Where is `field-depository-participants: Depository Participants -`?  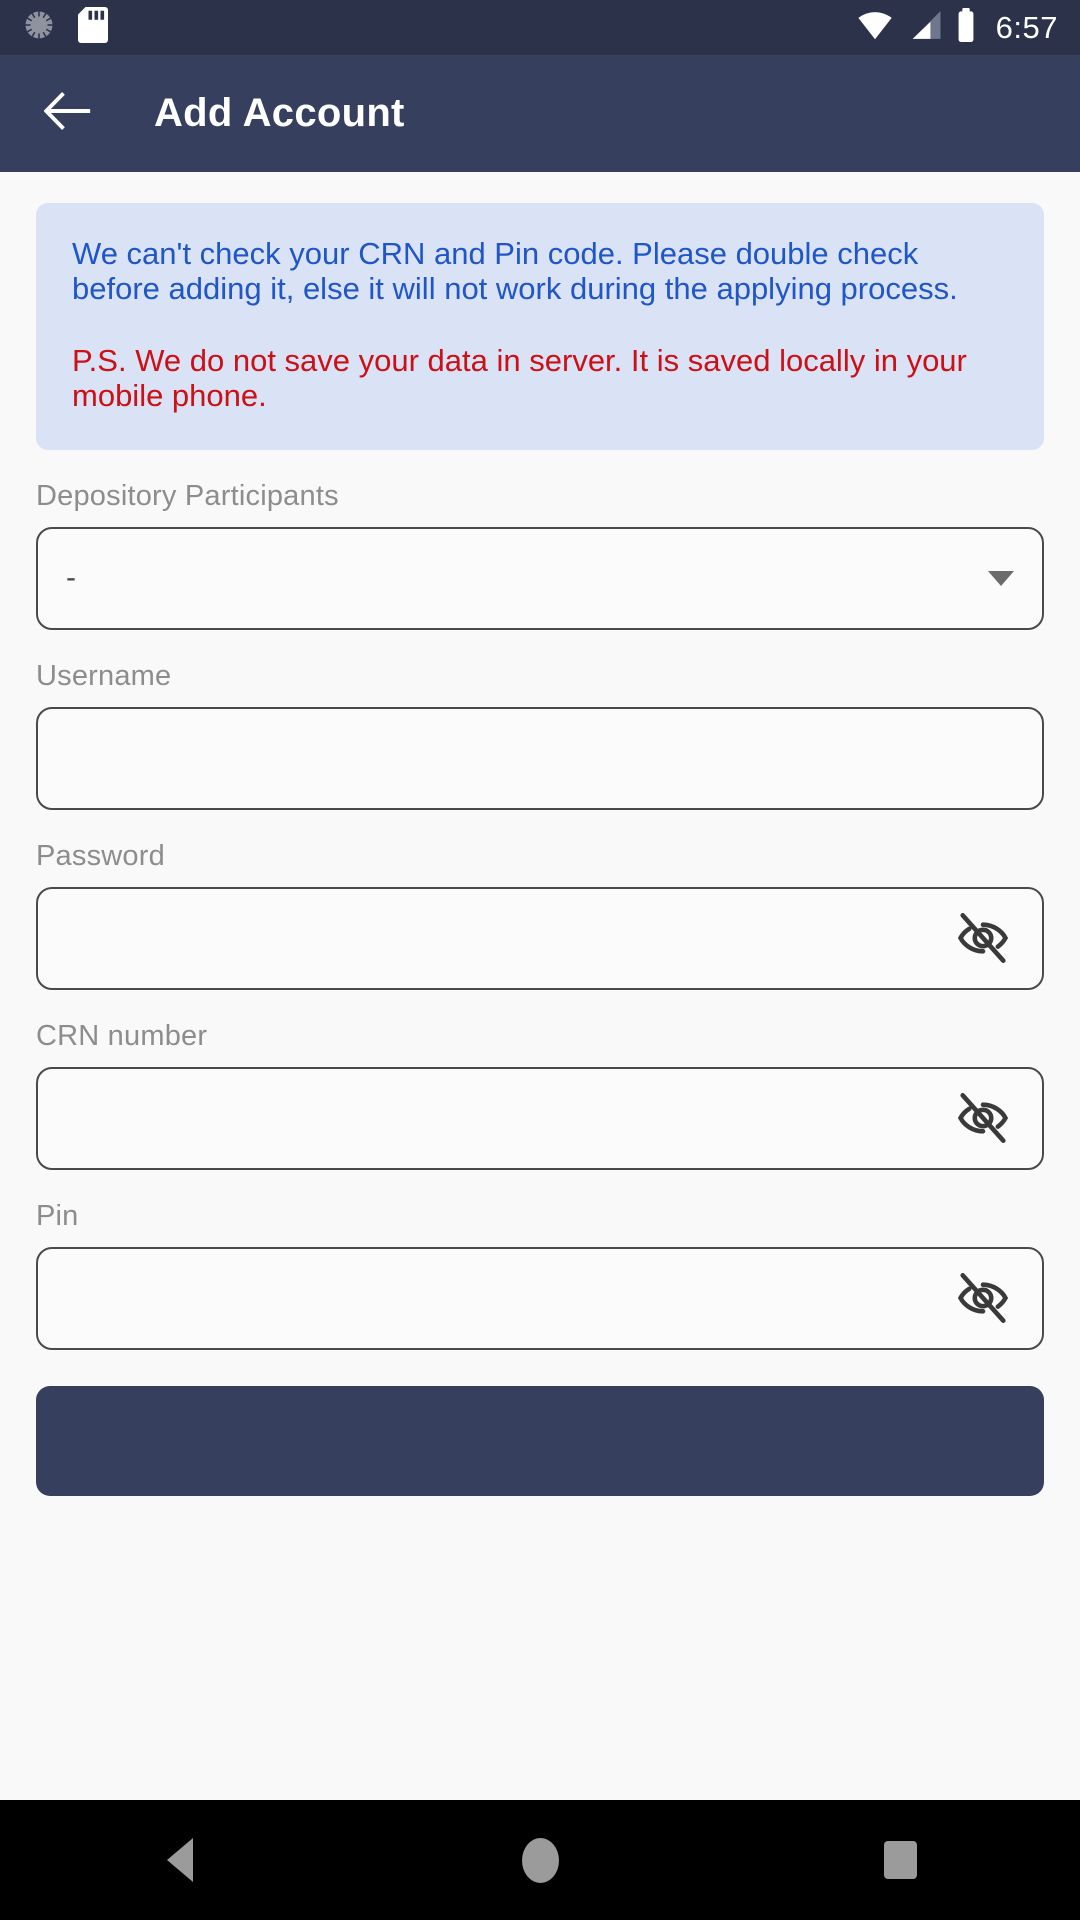
field-depository-participants: Depository Participants - is located at coordinates (540, 555).